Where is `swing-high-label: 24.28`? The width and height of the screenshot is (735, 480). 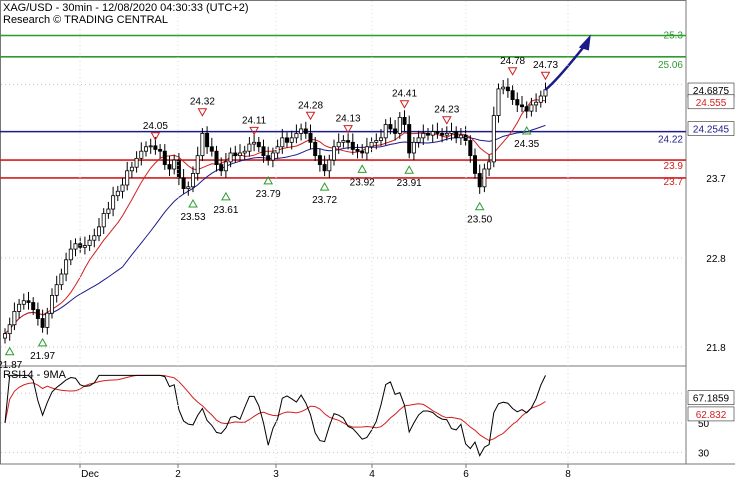 swing-high-label: 24.28 is located at coordinates (310, 105).